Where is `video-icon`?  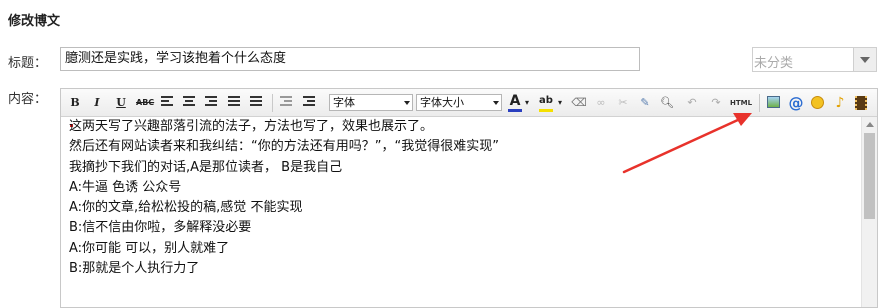
video-icon is located at coordinates (861, 103).